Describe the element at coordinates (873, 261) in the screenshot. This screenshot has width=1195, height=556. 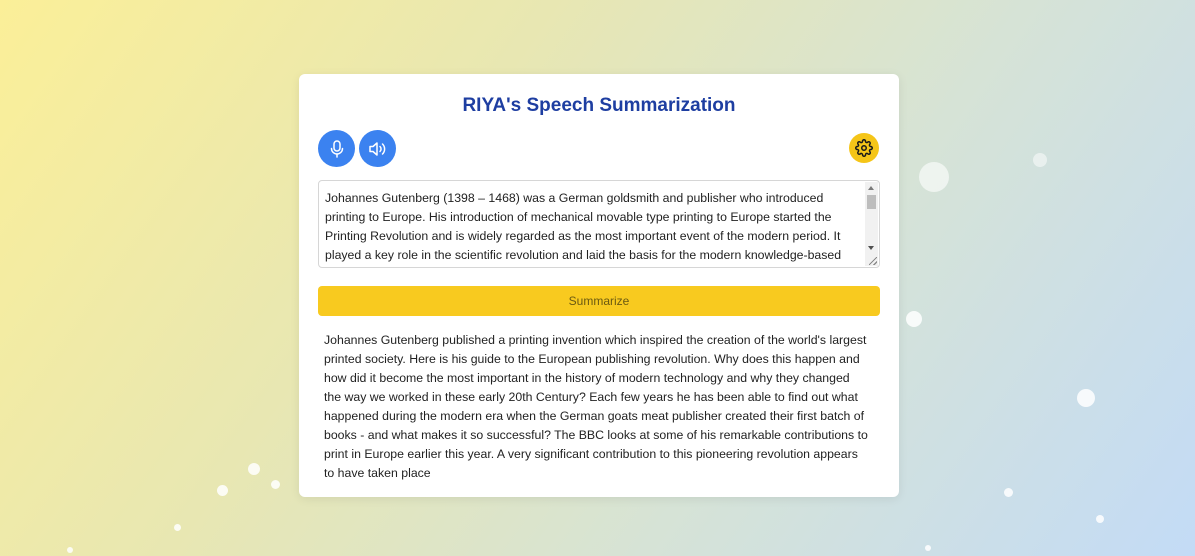
I see `resize-handle-icon` at that location.